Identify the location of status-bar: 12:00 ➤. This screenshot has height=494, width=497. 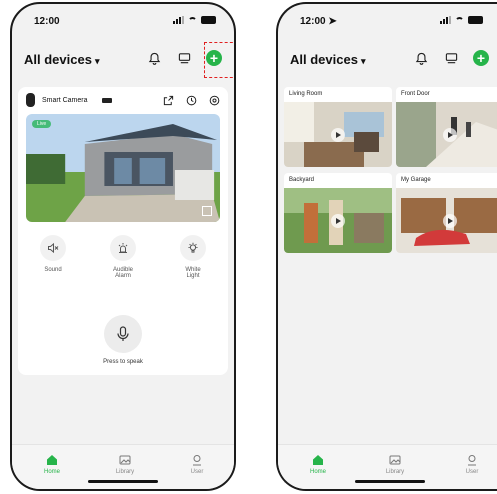
(391, 24).